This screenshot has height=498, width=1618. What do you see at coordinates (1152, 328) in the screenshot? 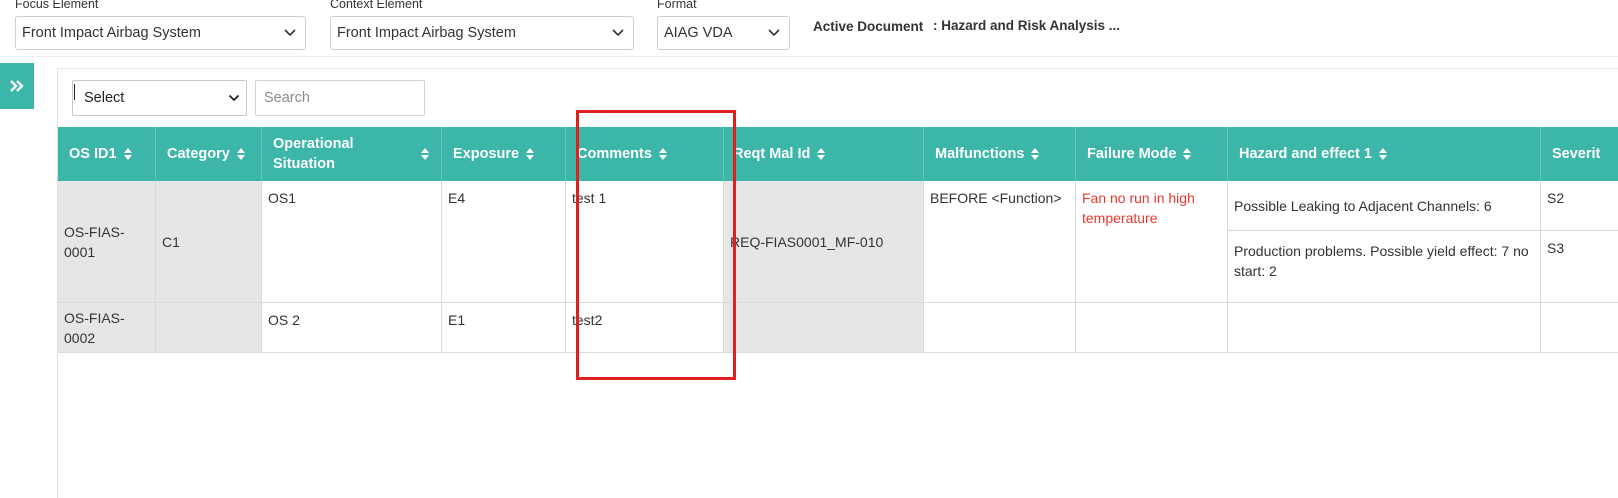
I see `cell-failure-mode` at bounding box center [1152, 328].